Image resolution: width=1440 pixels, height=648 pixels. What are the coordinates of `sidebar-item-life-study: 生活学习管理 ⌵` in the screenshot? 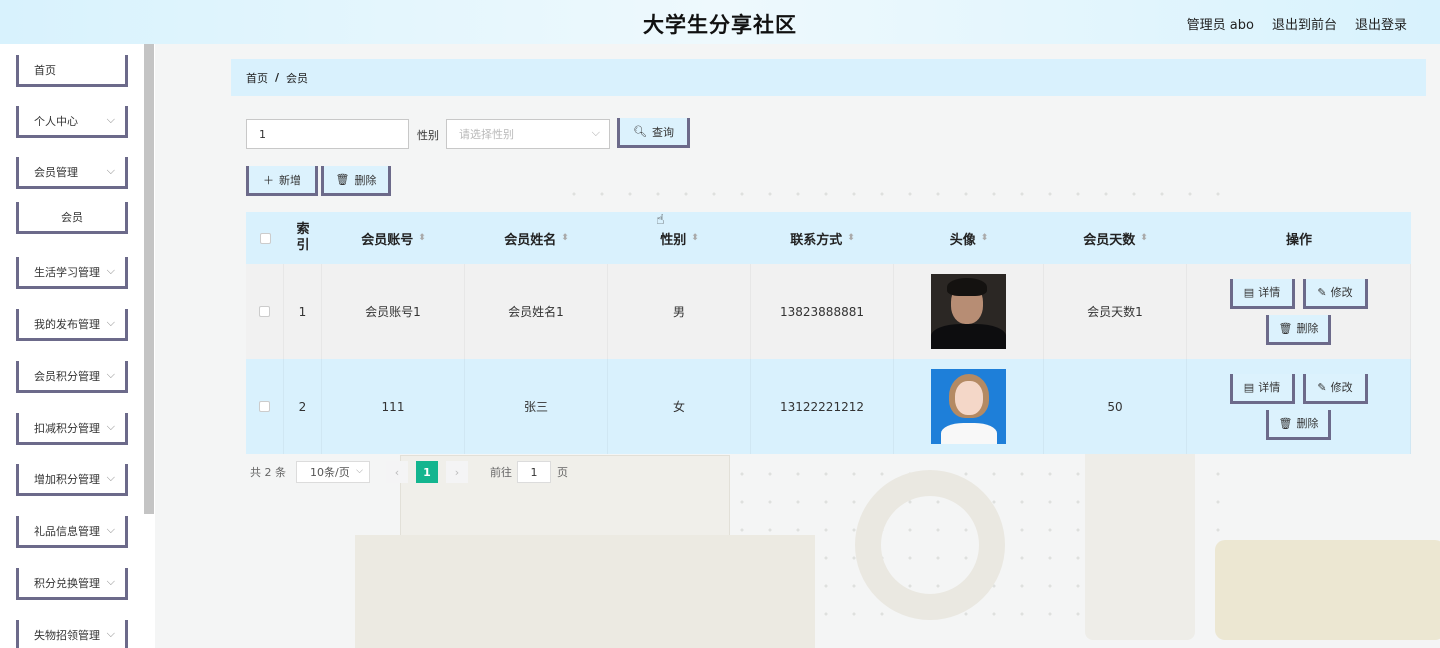 It's located at (72, 273).